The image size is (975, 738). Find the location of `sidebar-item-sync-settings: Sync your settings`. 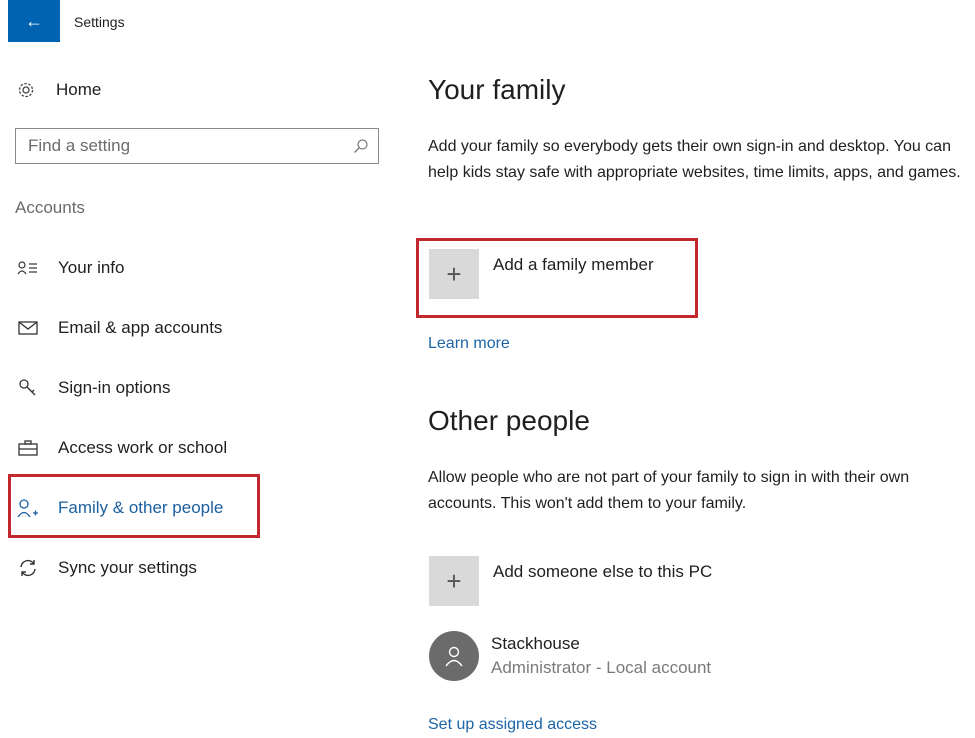

sidebar-item-sync-settings: Sync your settings is located at coordinates (106, 568).